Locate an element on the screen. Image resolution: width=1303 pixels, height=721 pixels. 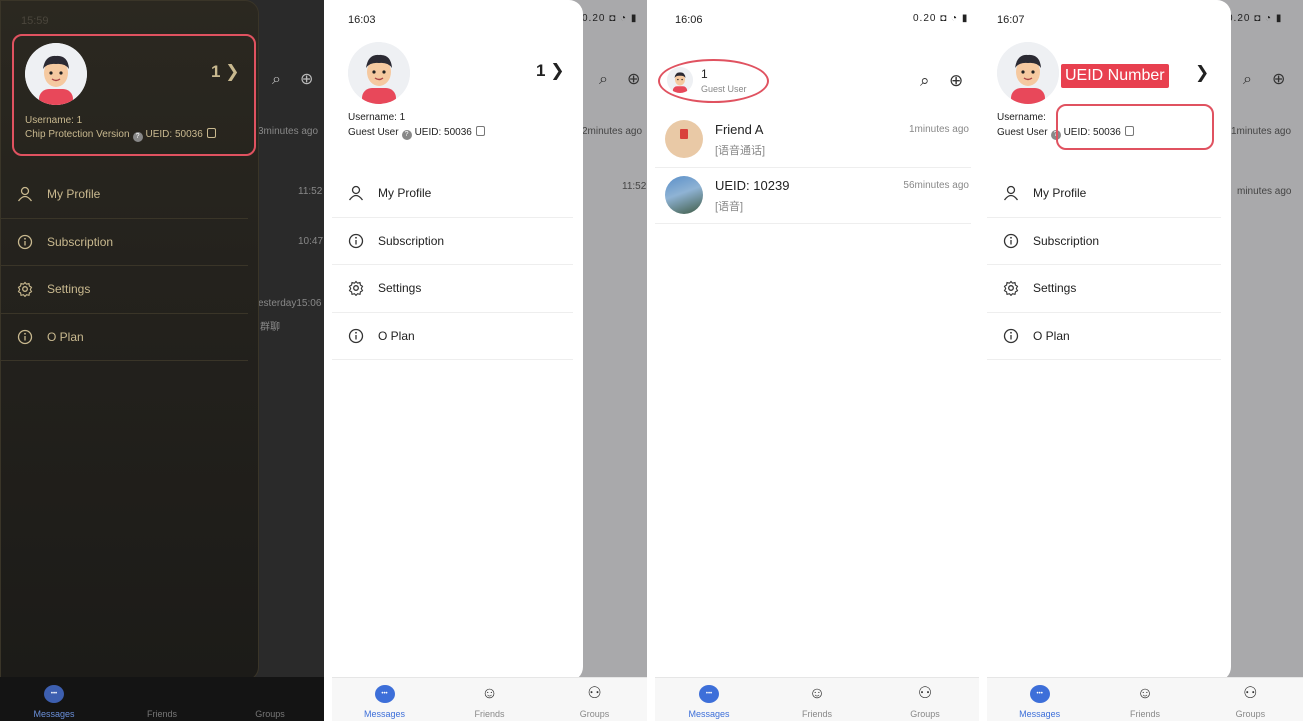
profile-arrow: ❯ is located at coordinates (1202, 73).